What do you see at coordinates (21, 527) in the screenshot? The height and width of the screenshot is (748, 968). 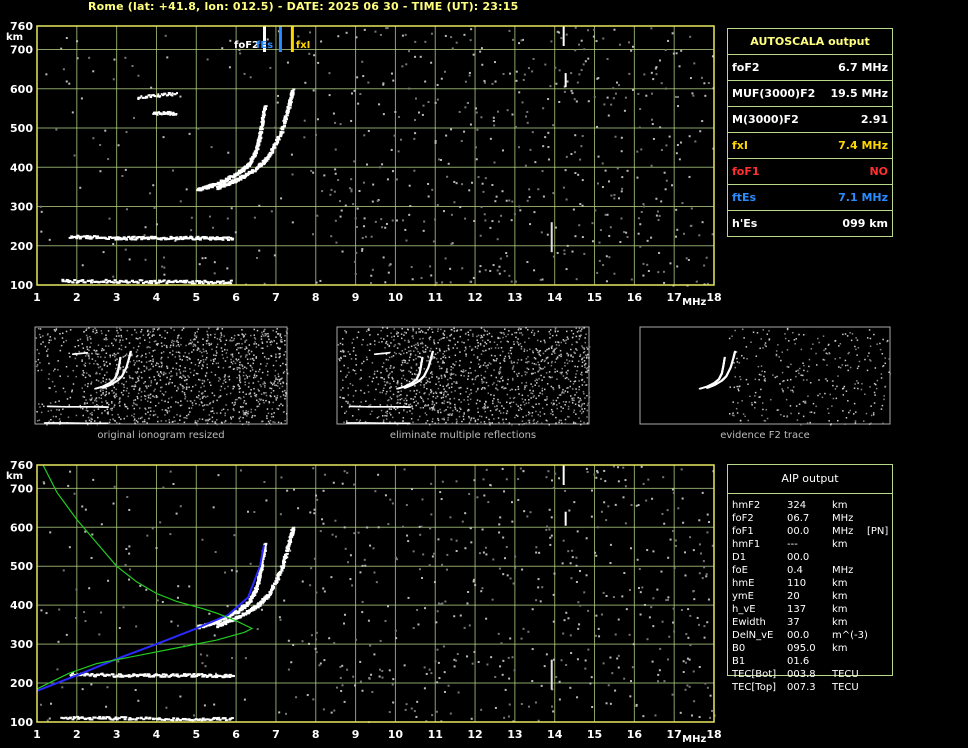 I see `y-tick-label: 600` at bounding box center [21, 527].